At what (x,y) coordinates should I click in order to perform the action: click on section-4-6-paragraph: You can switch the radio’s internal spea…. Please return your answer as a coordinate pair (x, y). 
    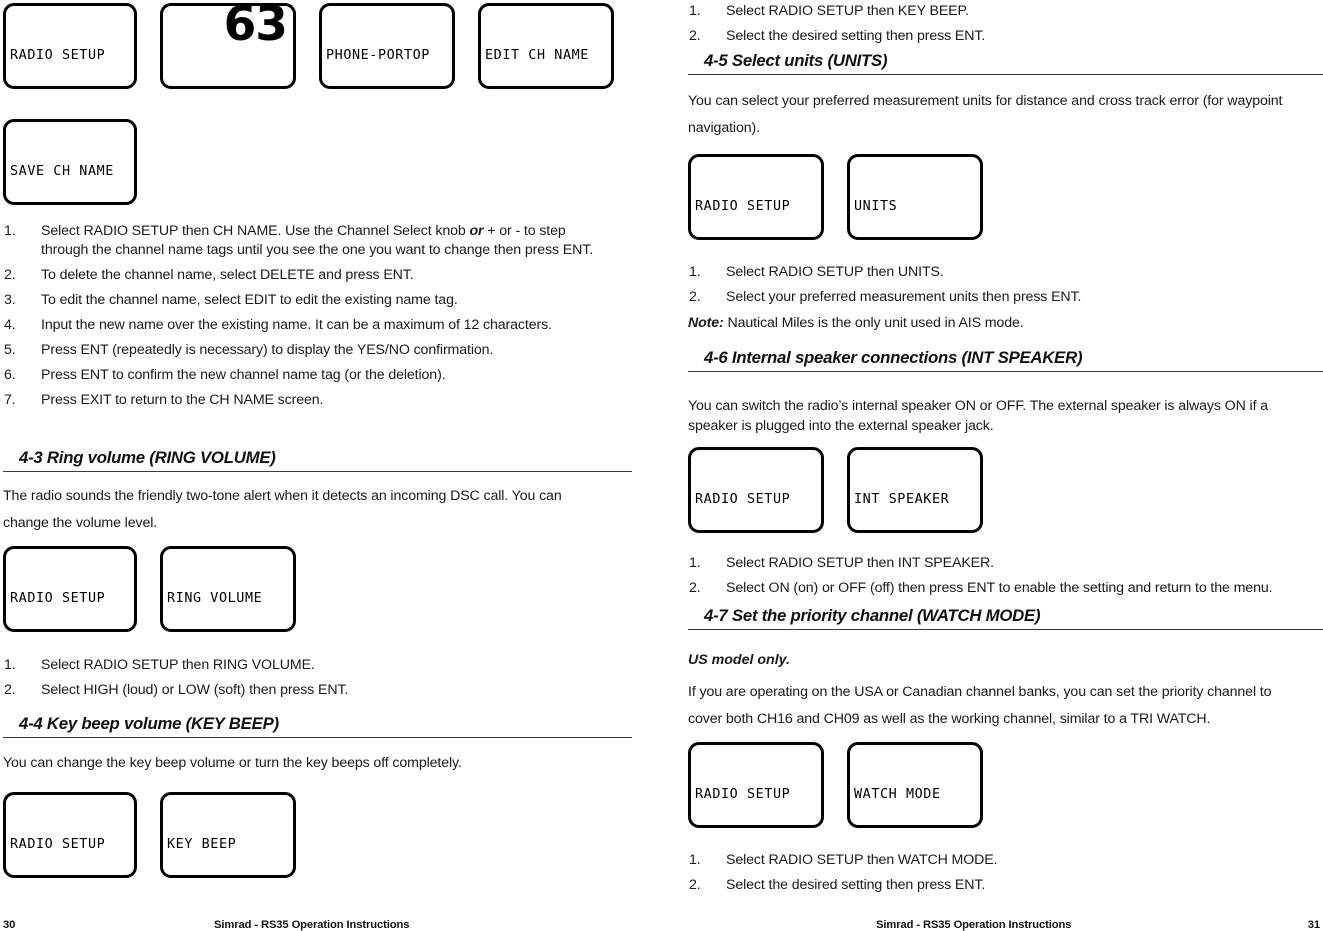
    Looking at the image, I should click on (978, 416).